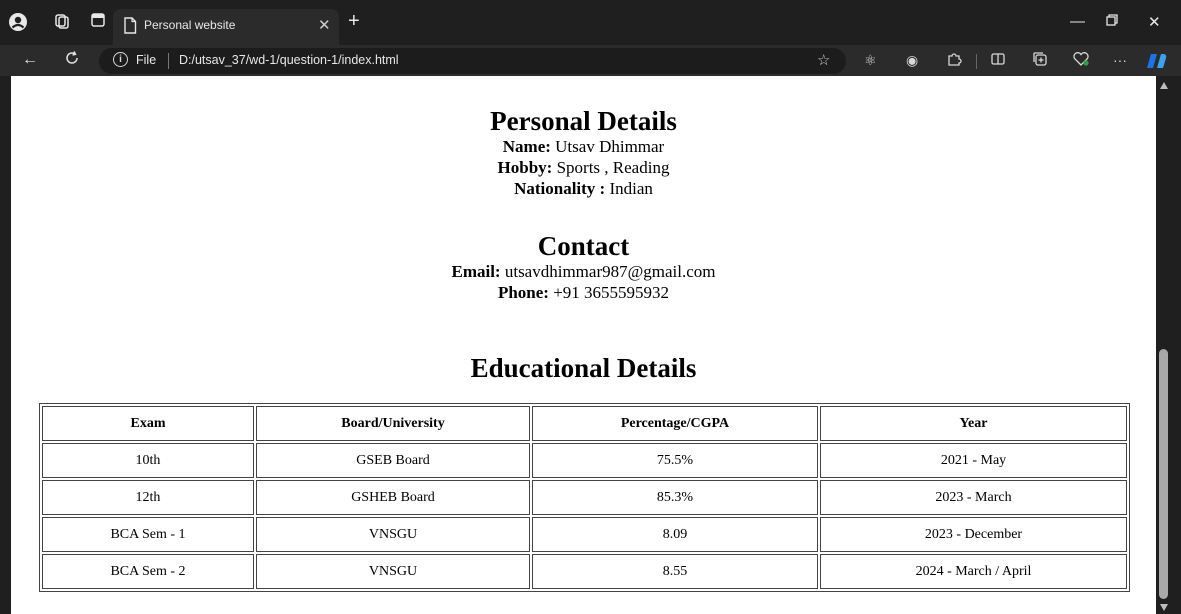  What do you see at coordinates (675, 497) in the screenshot?
I see `table-cell: 85.3%` at bounding box center [675, 497].